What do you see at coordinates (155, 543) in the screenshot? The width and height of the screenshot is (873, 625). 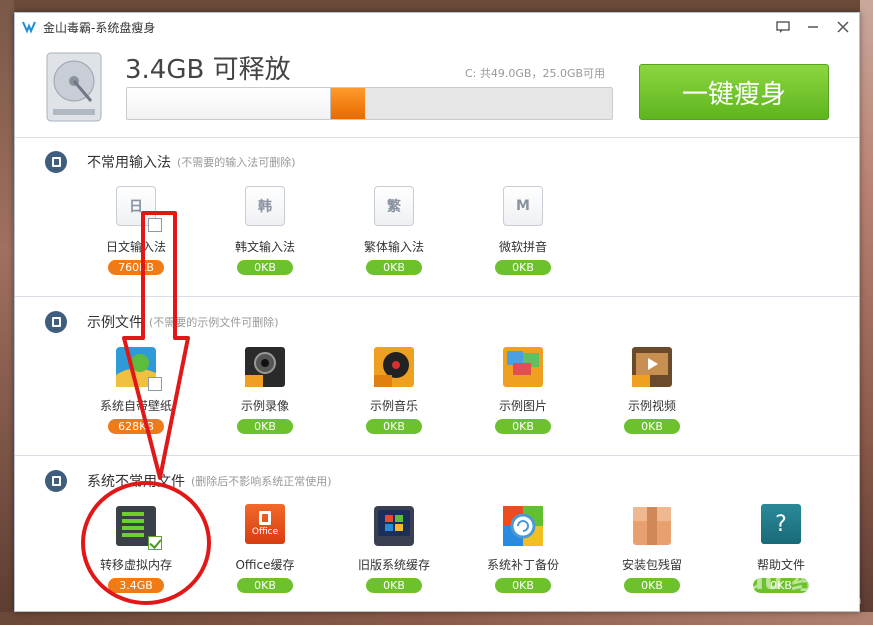 I see `virtual-memory-checkbox` at bounding box center [155, 543].